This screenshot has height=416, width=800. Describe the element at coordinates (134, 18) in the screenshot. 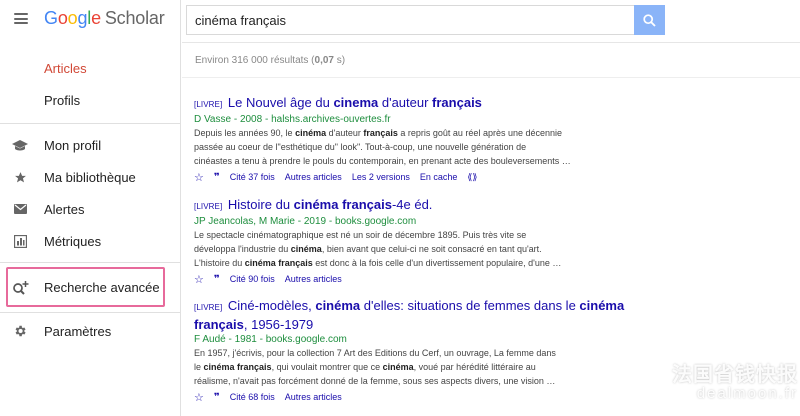

I see `logo-scholar-text: Scholar` at that location.